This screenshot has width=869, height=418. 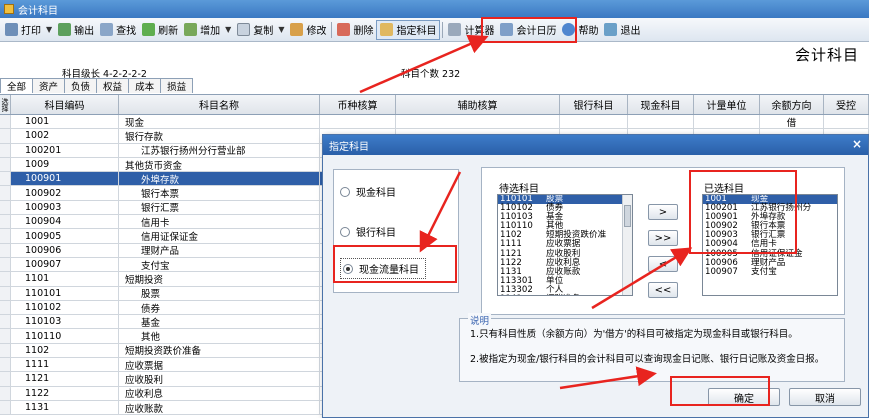 What do you see at coordinates (65, 222) in the screenshot?
I see `cell-code: 100904` at bounding box center [65, 222].